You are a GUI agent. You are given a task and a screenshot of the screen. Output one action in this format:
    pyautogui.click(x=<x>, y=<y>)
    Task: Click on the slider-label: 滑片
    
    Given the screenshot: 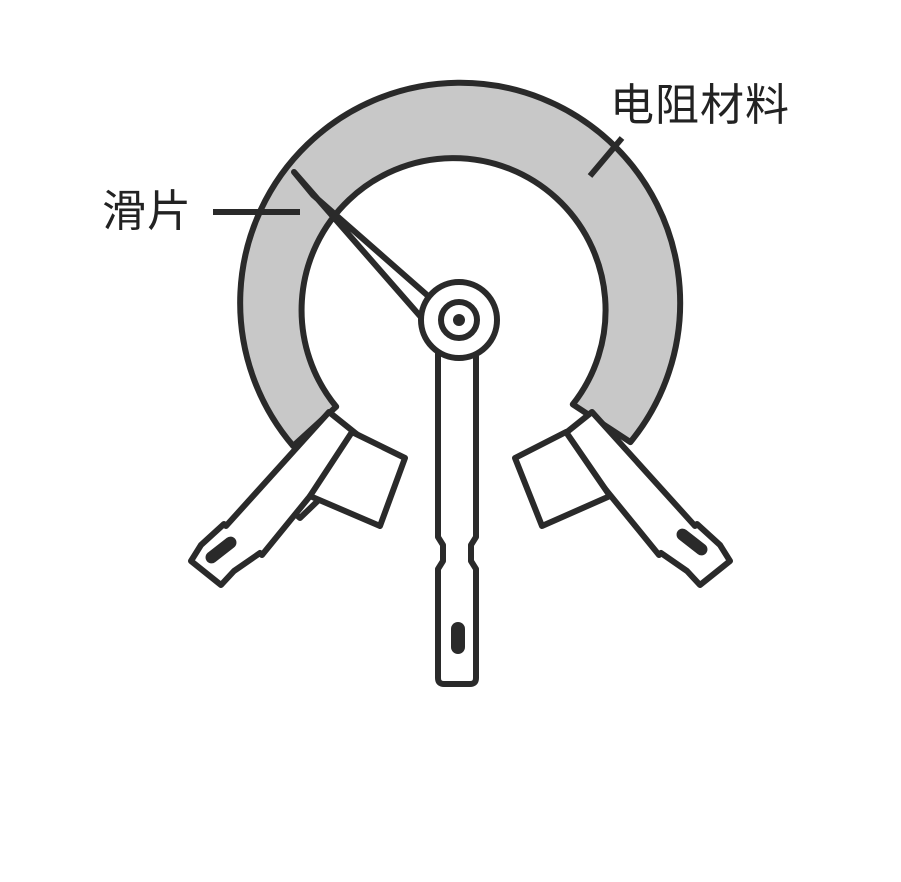 What is the action you would take?
    pyautogui.click(x=147, y=211)
    